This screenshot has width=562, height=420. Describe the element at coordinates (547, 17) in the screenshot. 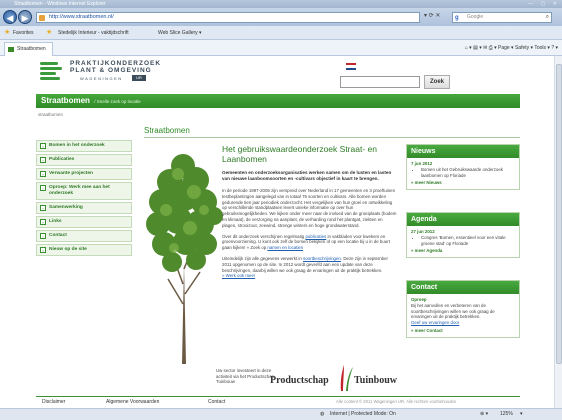

I see `search-icon: ⌕` at that location.